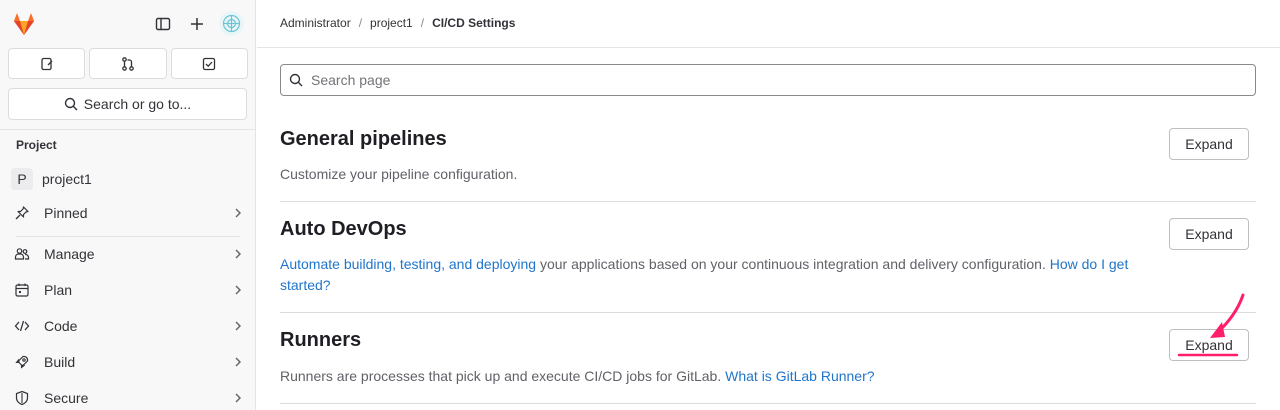 The width and height of the screenshot is (1280, 410). I want to click on sidebar-top, so click(128, 24).